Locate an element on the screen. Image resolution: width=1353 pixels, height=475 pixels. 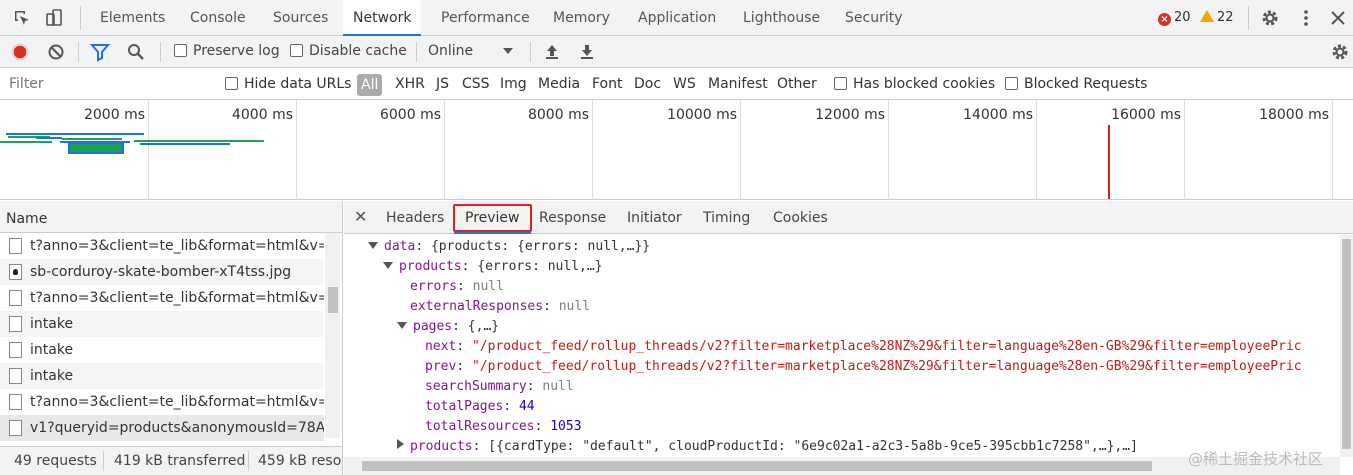
blocked-requests-label: Blocked Requests is located at coordinates (1086, 84).